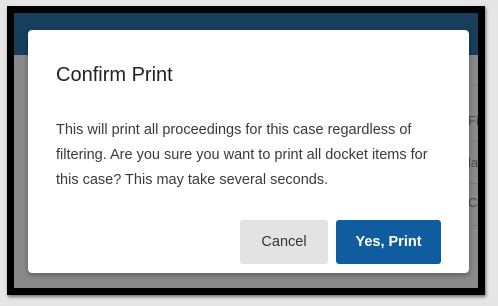 This screenshot has width=498, height=306. I want to click on background-table-text: la, so click(473, 162).